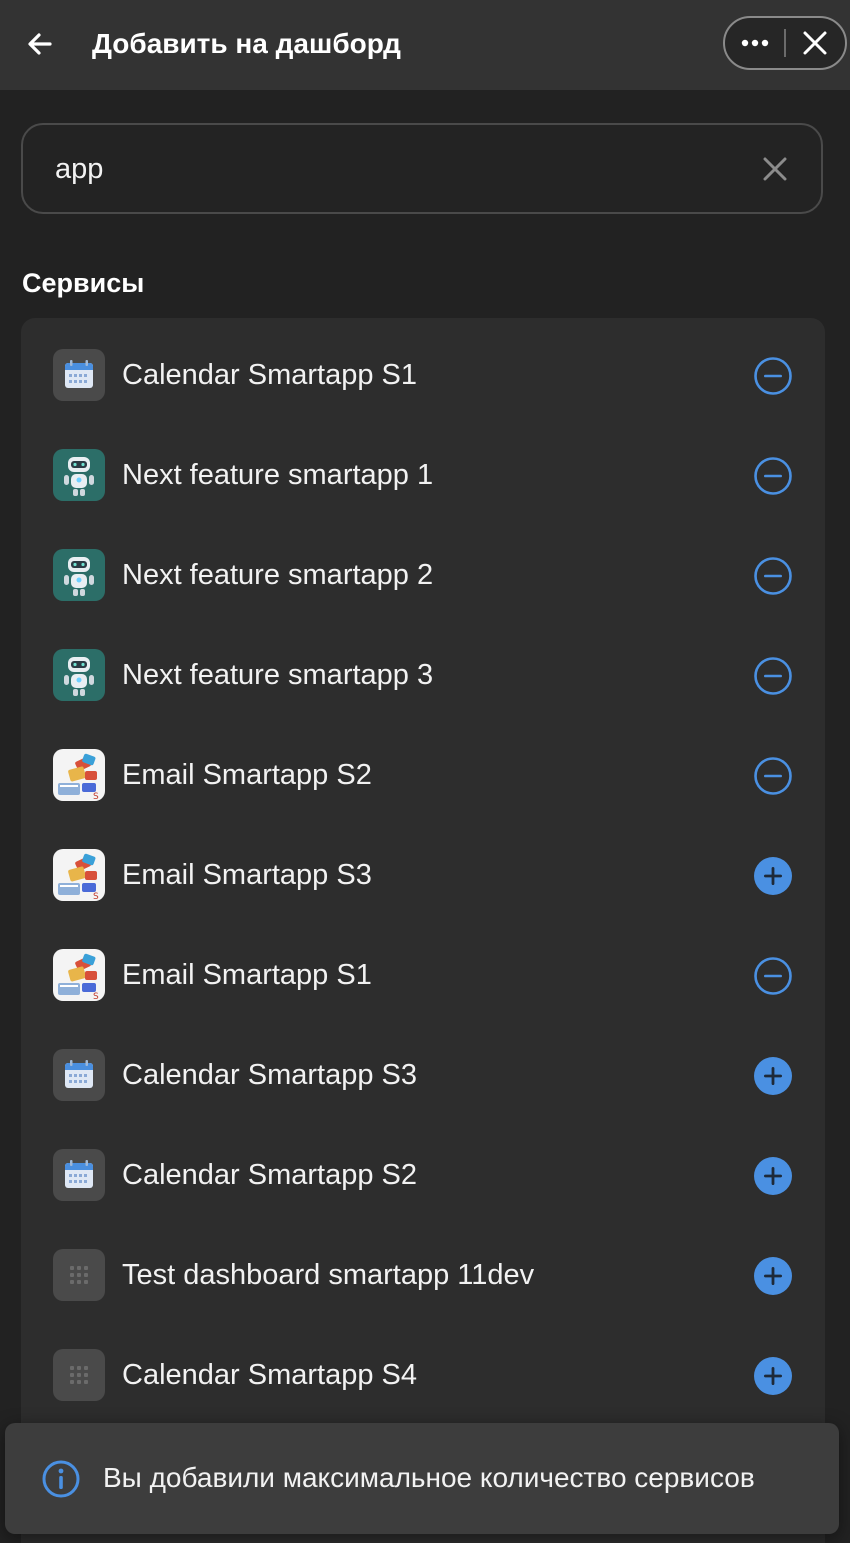 The height and width of the screenshot is (1543, 850). Describe the element at coordinates (375, 169) in the screenshot. I see `search-input` at that location.